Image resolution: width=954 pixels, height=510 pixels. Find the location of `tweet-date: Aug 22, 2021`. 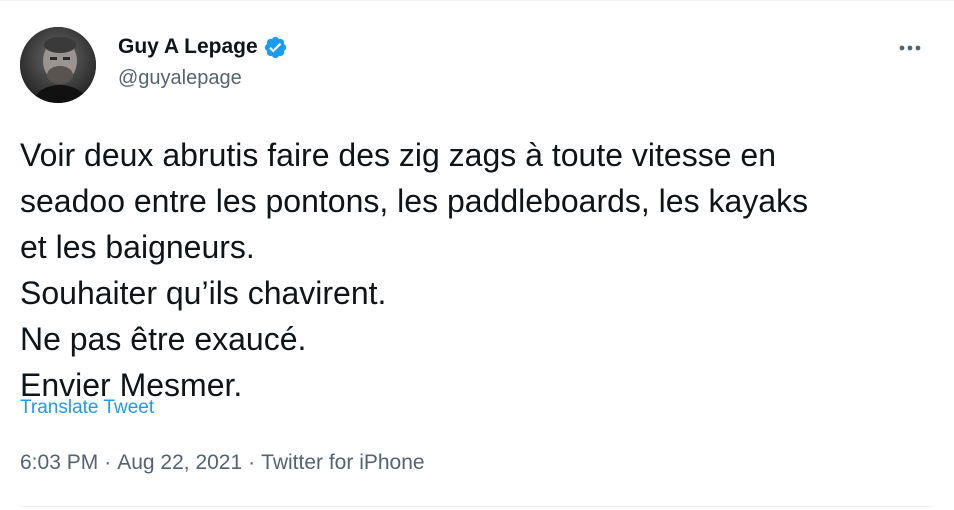

tweet-date: Aug 22, 2021 is located at coordinates (179, 463).